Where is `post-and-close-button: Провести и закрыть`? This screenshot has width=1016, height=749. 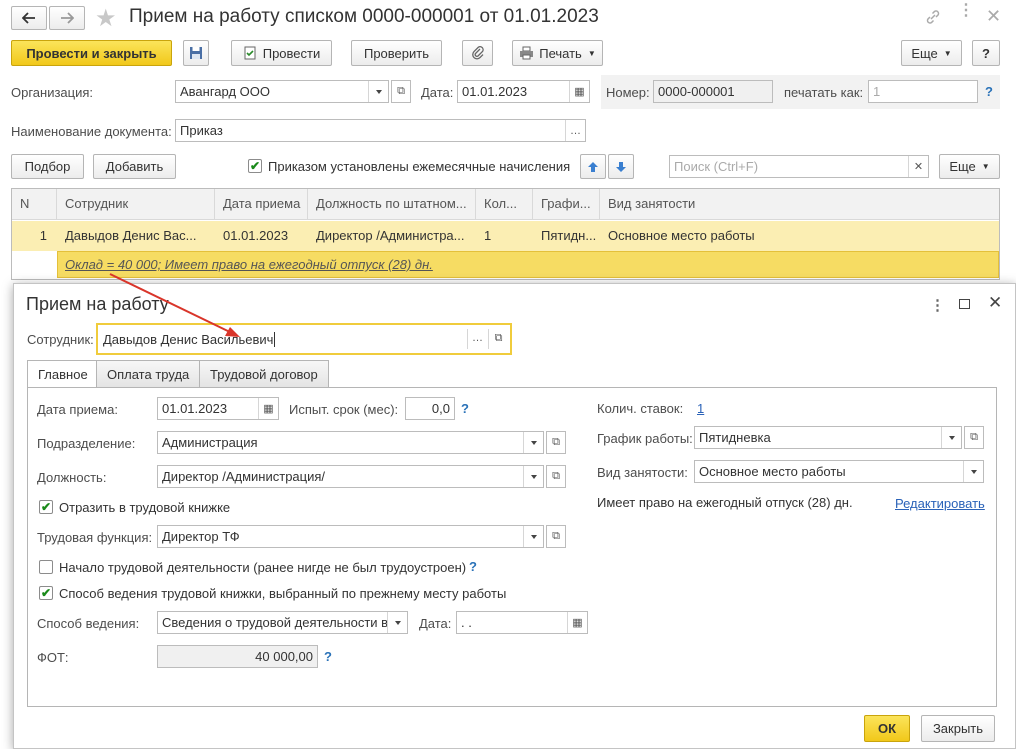
post-and-close-button: Провести и закрыть is located at coordinates (91, 53).